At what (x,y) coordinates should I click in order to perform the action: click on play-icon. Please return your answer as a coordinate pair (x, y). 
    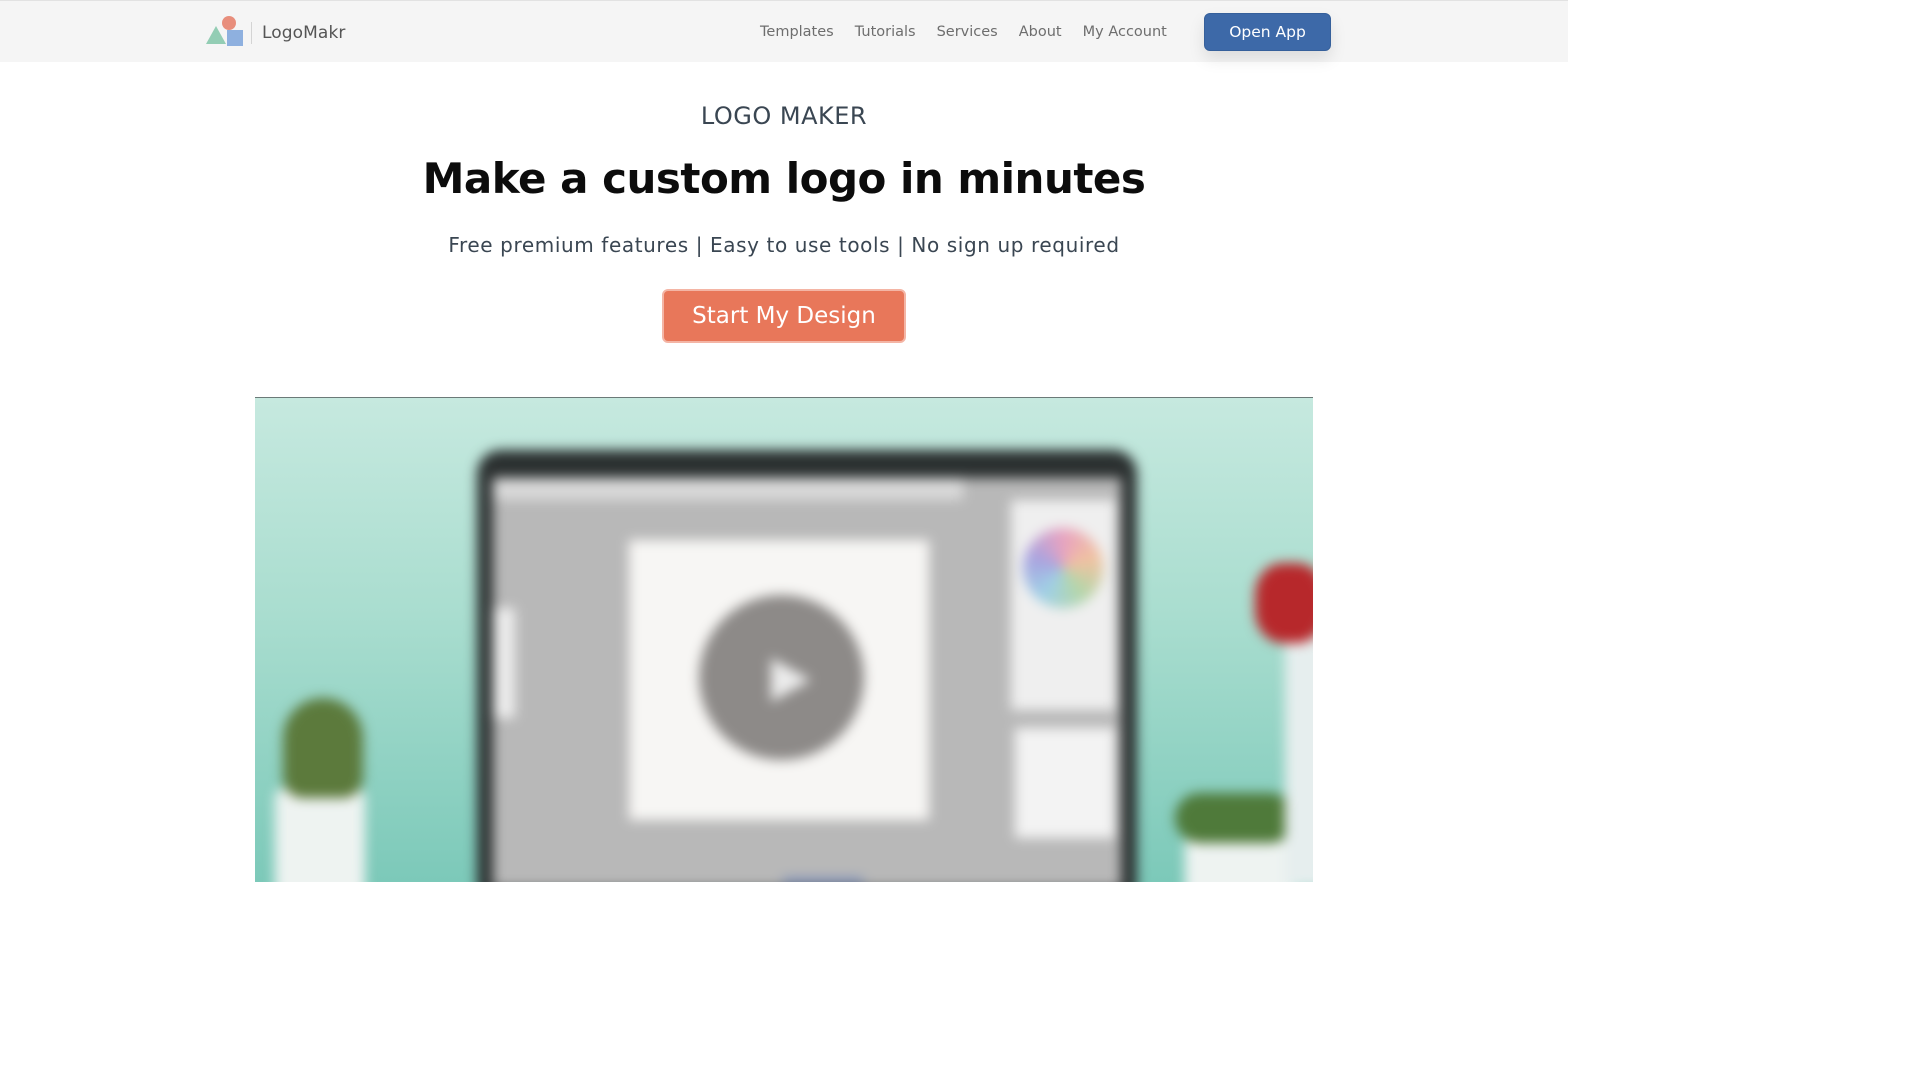
    Looking at the image, I should click on (791, 680).